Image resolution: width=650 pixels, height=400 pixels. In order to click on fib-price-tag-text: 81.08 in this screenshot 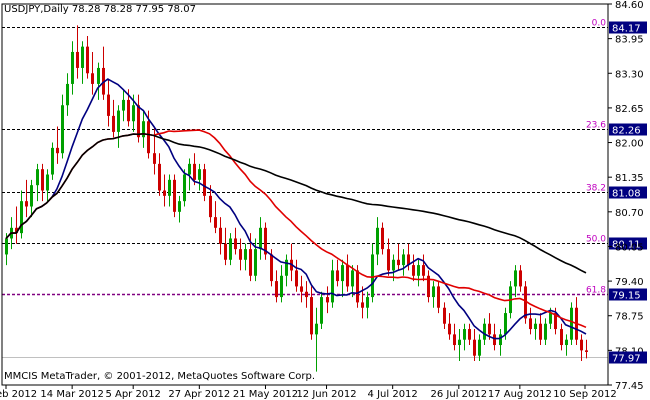, I will do `click(626, 194)`.